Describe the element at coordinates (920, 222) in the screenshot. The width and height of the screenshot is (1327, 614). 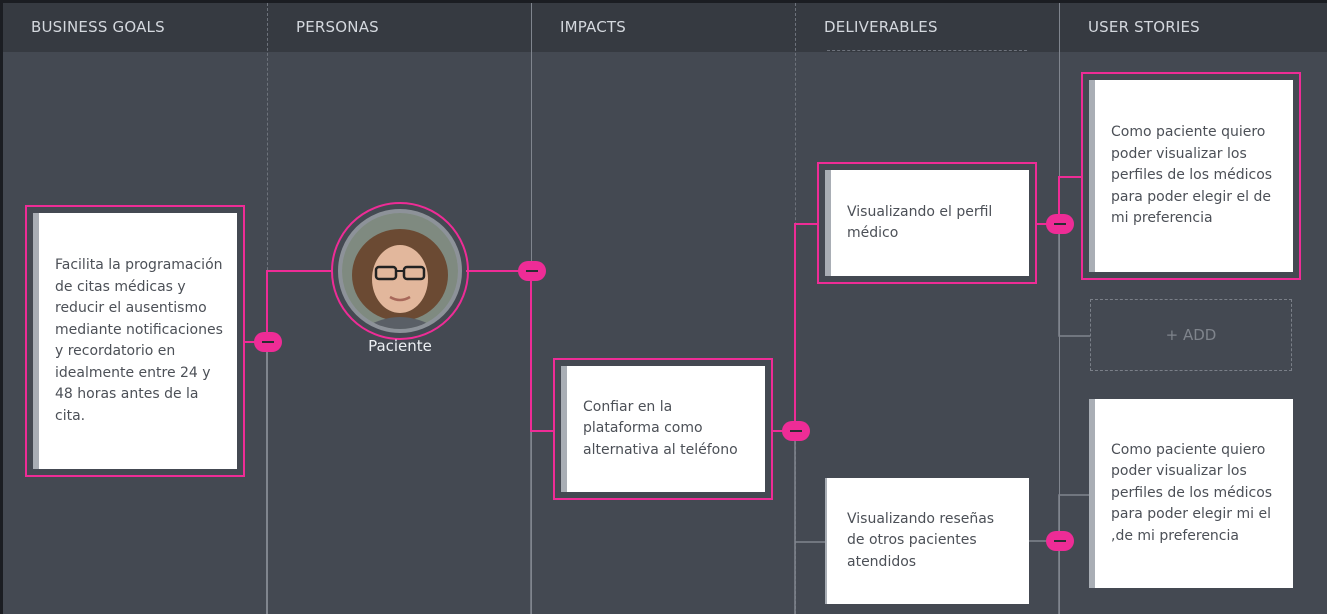
I see `deliverable-text: Visualizando el perfil médico` at that location.